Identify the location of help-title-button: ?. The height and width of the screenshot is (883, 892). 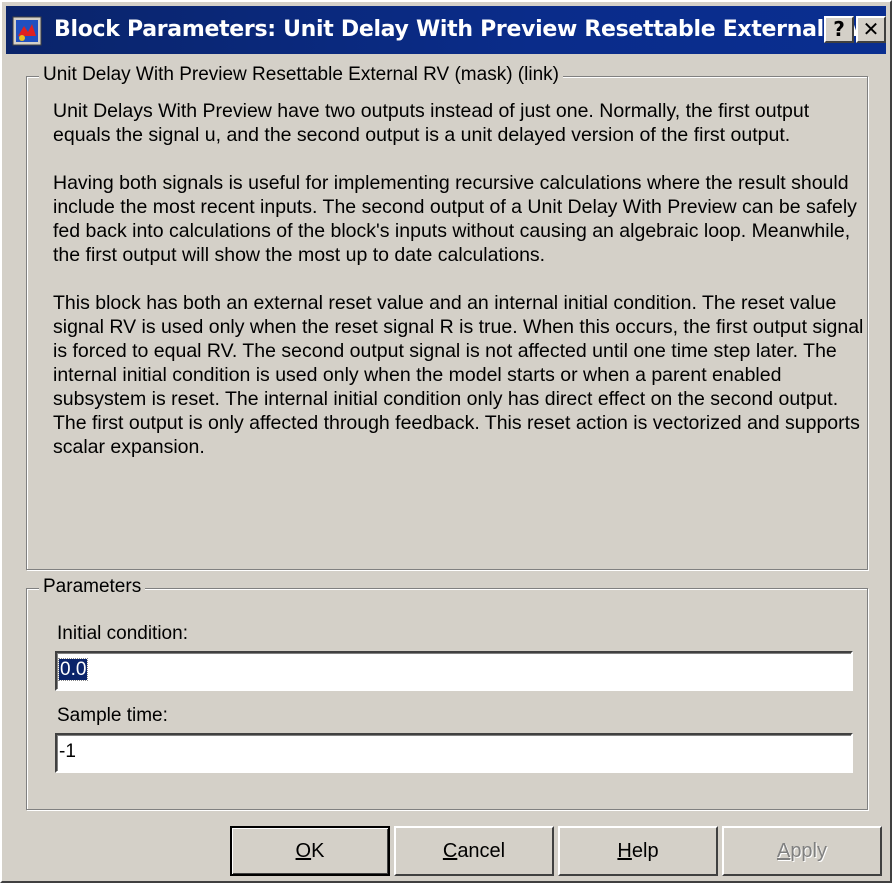
(839, 29).